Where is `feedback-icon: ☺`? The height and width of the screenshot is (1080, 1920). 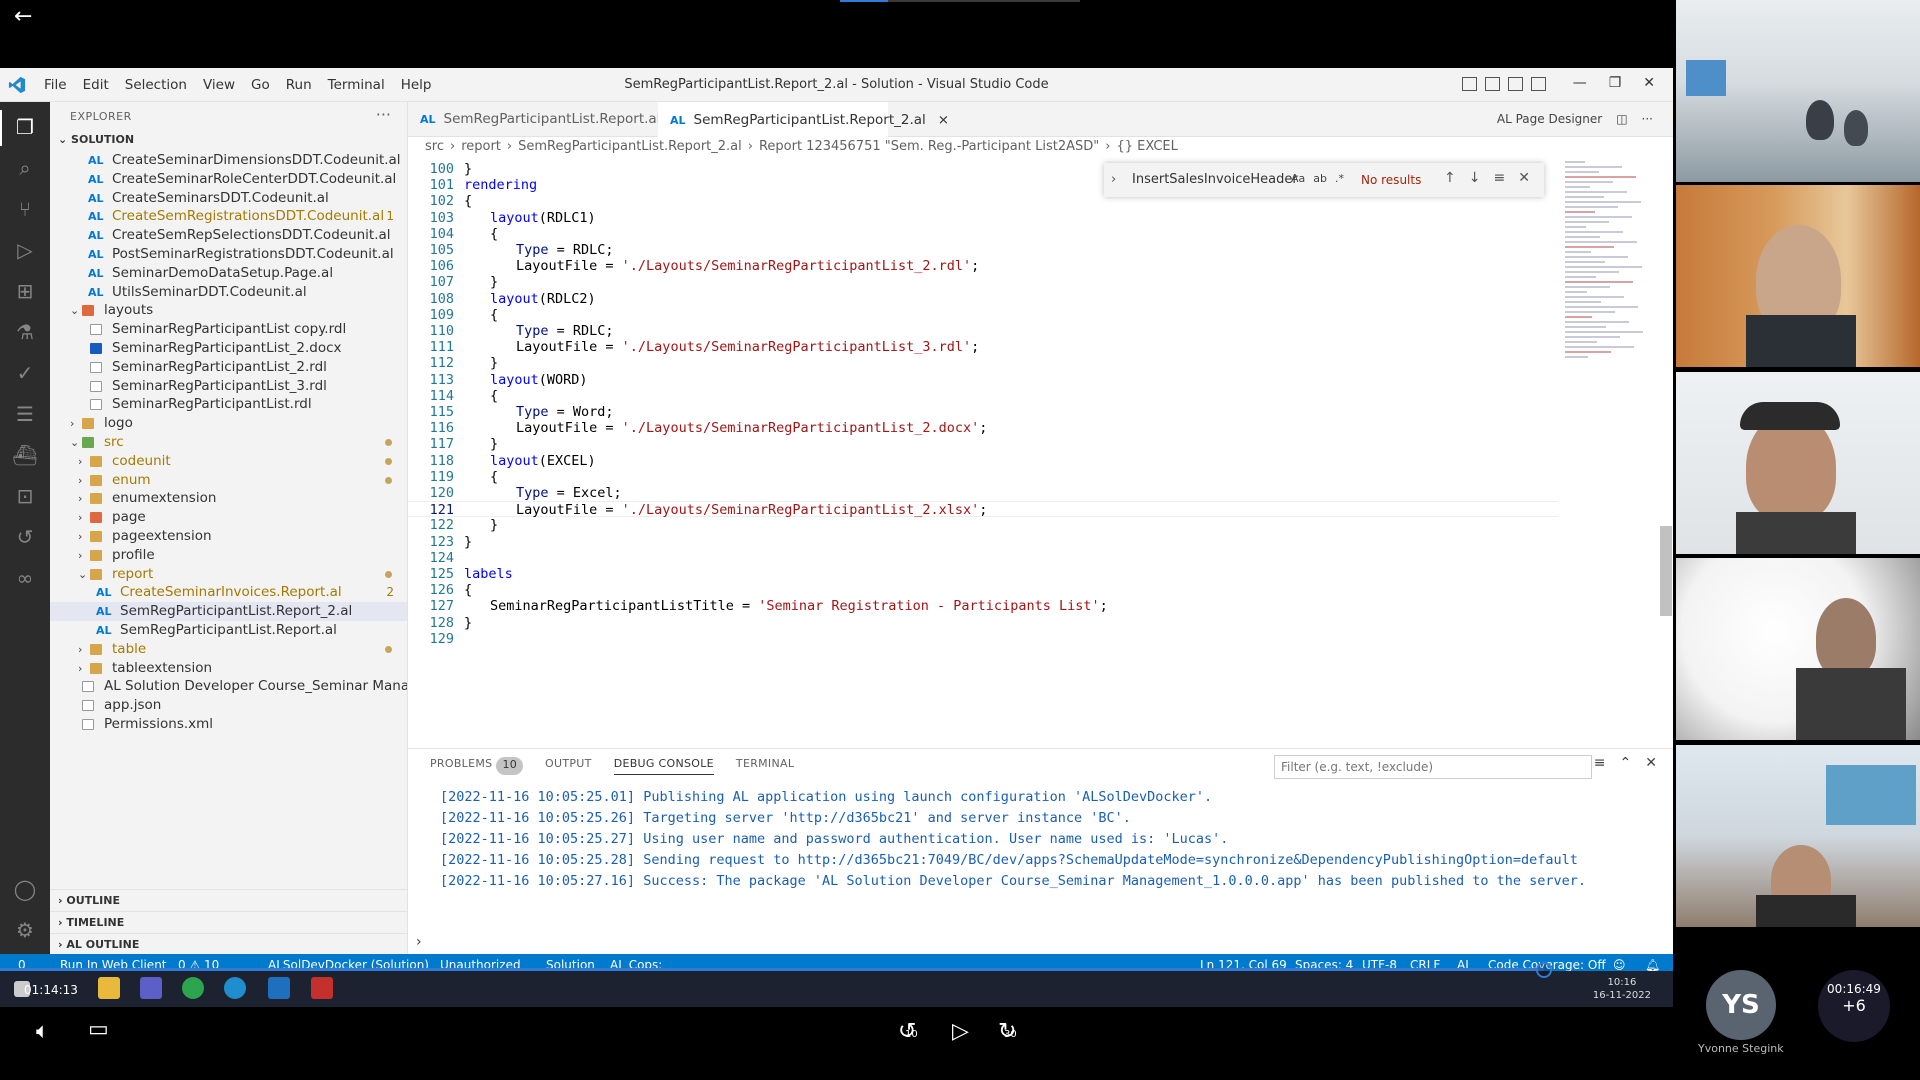
feedback-icon: ☺ is located at coordinates (1619, 962).